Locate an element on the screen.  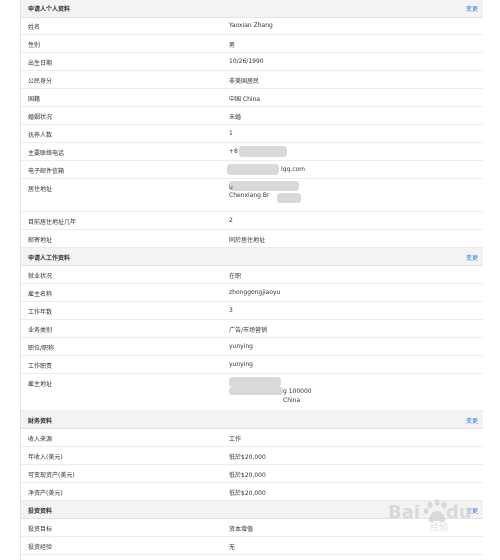
table-row: 居住地址 u Chenxiang Br is located at coordinates (252, 195).